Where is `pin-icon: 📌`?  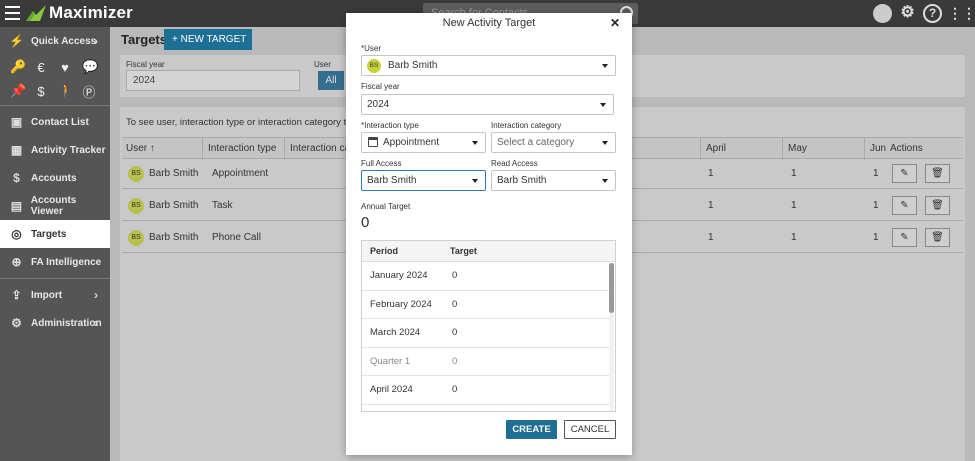
pin-icon: 📌 is located at coordinates (18, 91).